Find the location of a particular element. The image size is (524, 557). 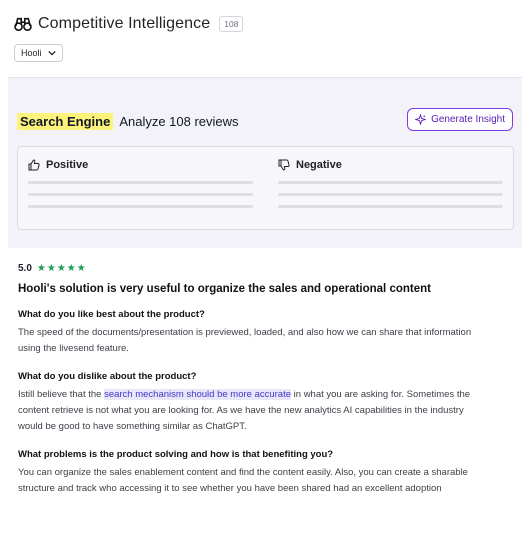

insight-heading: Search Engine Analyze 108 reviews is located at coordinates (128, 121).